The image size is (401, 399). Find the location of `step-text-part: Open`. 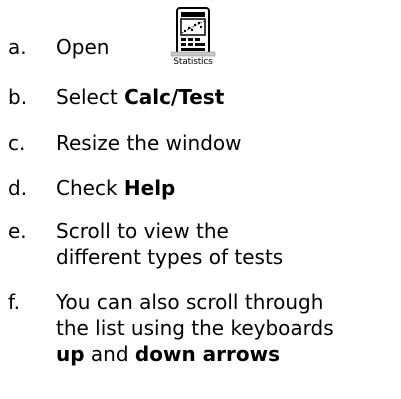

step-text-part: Open is located at coordinates (83, 47).